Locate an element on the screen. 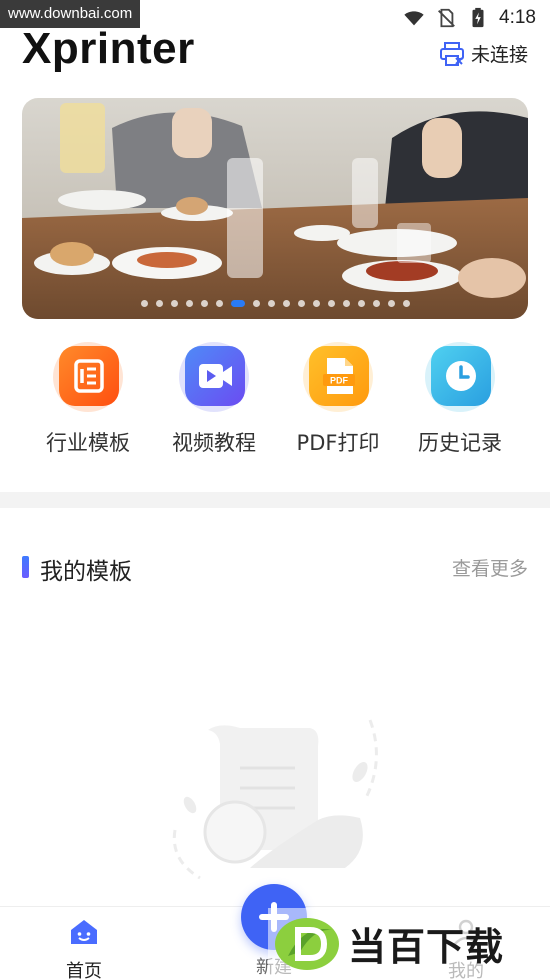 The width and height of the screenshot is (550, 979). clock-icon is located at coordinates (461, 376).